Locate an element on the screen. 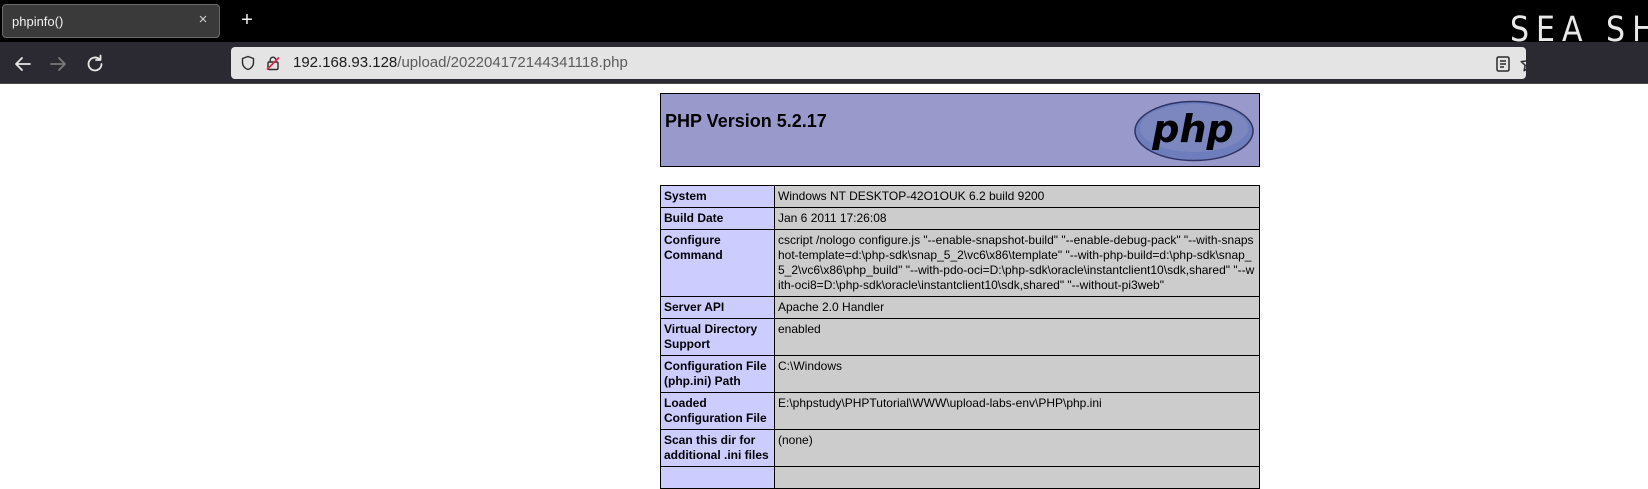 The width and height of the screenshot is (1648, 489). back-arrow-icon is located at coordinates (23, 64).